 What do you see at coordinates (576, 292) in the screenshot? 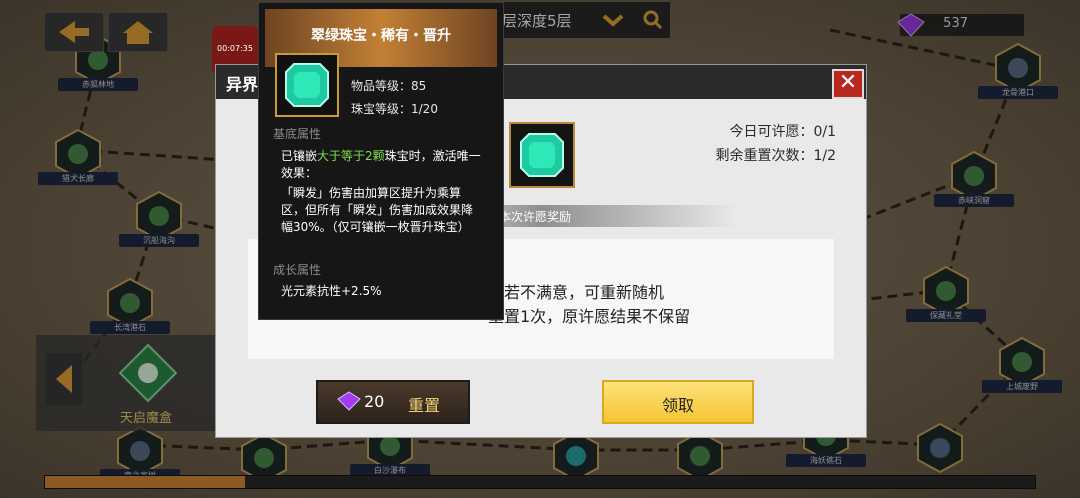
I see `desc-line-1: ，若不满意，可重新随机` at bounding box center [576, 292].